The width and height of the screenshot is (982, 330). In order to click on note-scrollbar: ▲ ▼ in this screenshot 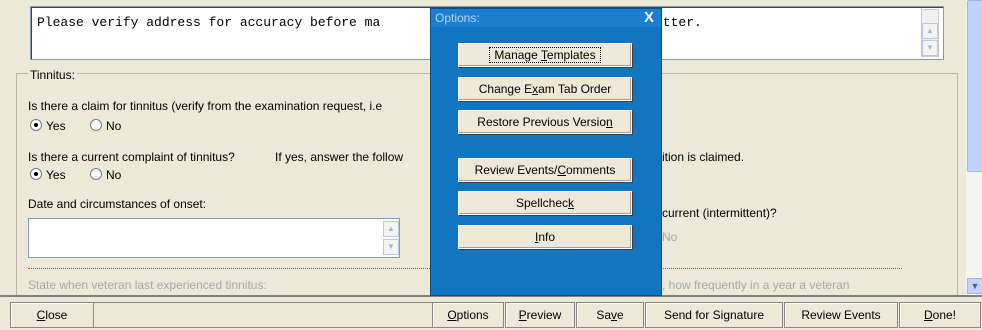, I will do `click(930, 33)`.